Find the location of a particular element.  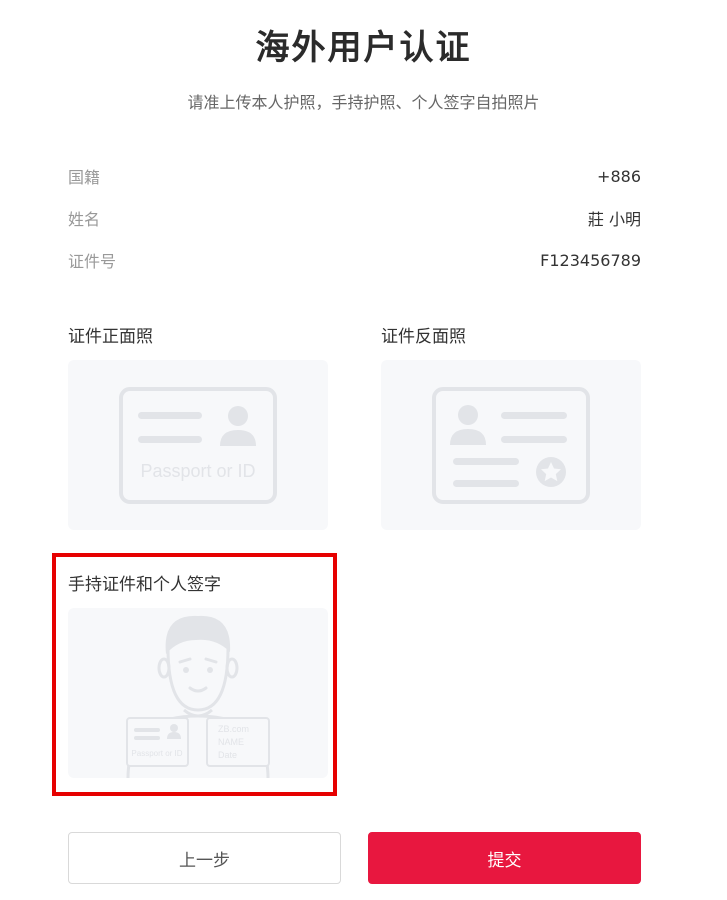

id-number-label: 证件号 is located at coordinates (92, 261).